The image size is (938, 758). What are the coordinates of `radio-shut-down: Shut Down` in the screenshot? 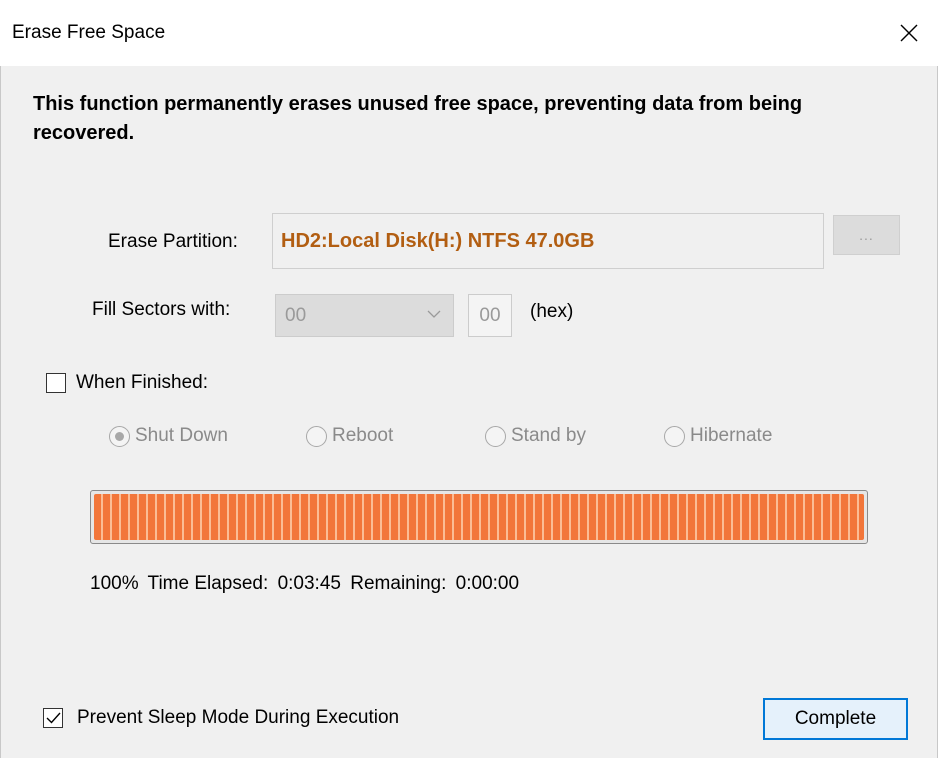 It's located at (168, 436).